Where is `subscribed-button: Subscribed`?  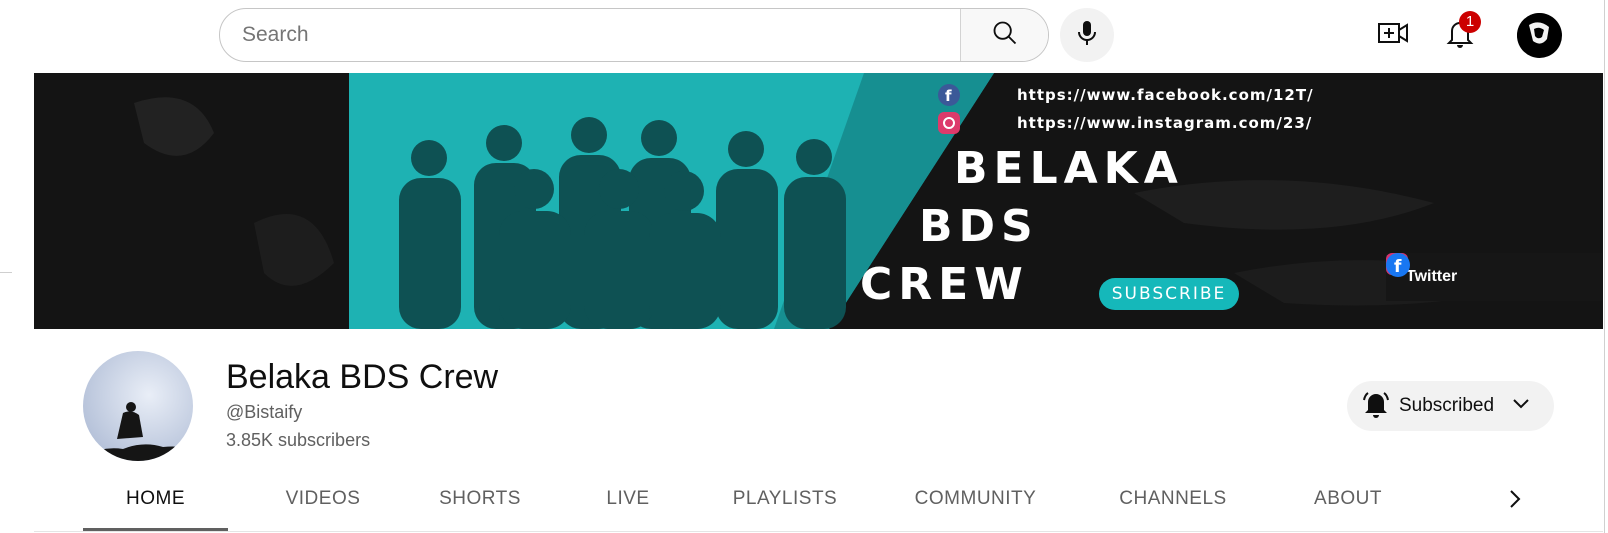
subscribed-button: Subscribed is located at coordinates (1450, 406).